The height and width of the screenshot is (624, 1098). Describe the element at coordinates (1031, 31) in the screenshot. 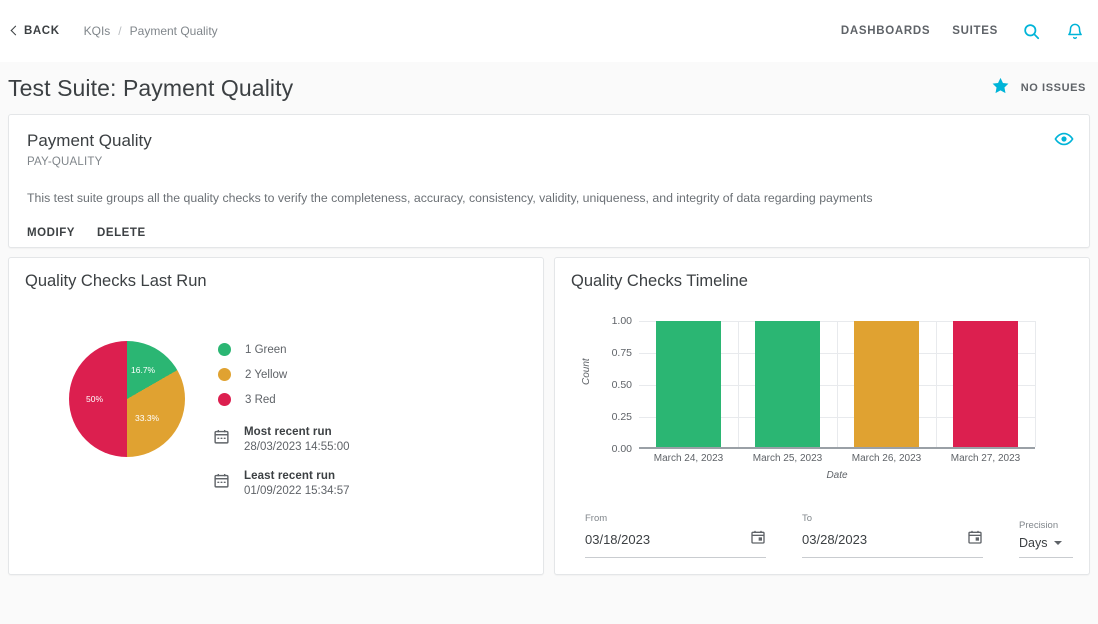

I see `search-icon` at that location.